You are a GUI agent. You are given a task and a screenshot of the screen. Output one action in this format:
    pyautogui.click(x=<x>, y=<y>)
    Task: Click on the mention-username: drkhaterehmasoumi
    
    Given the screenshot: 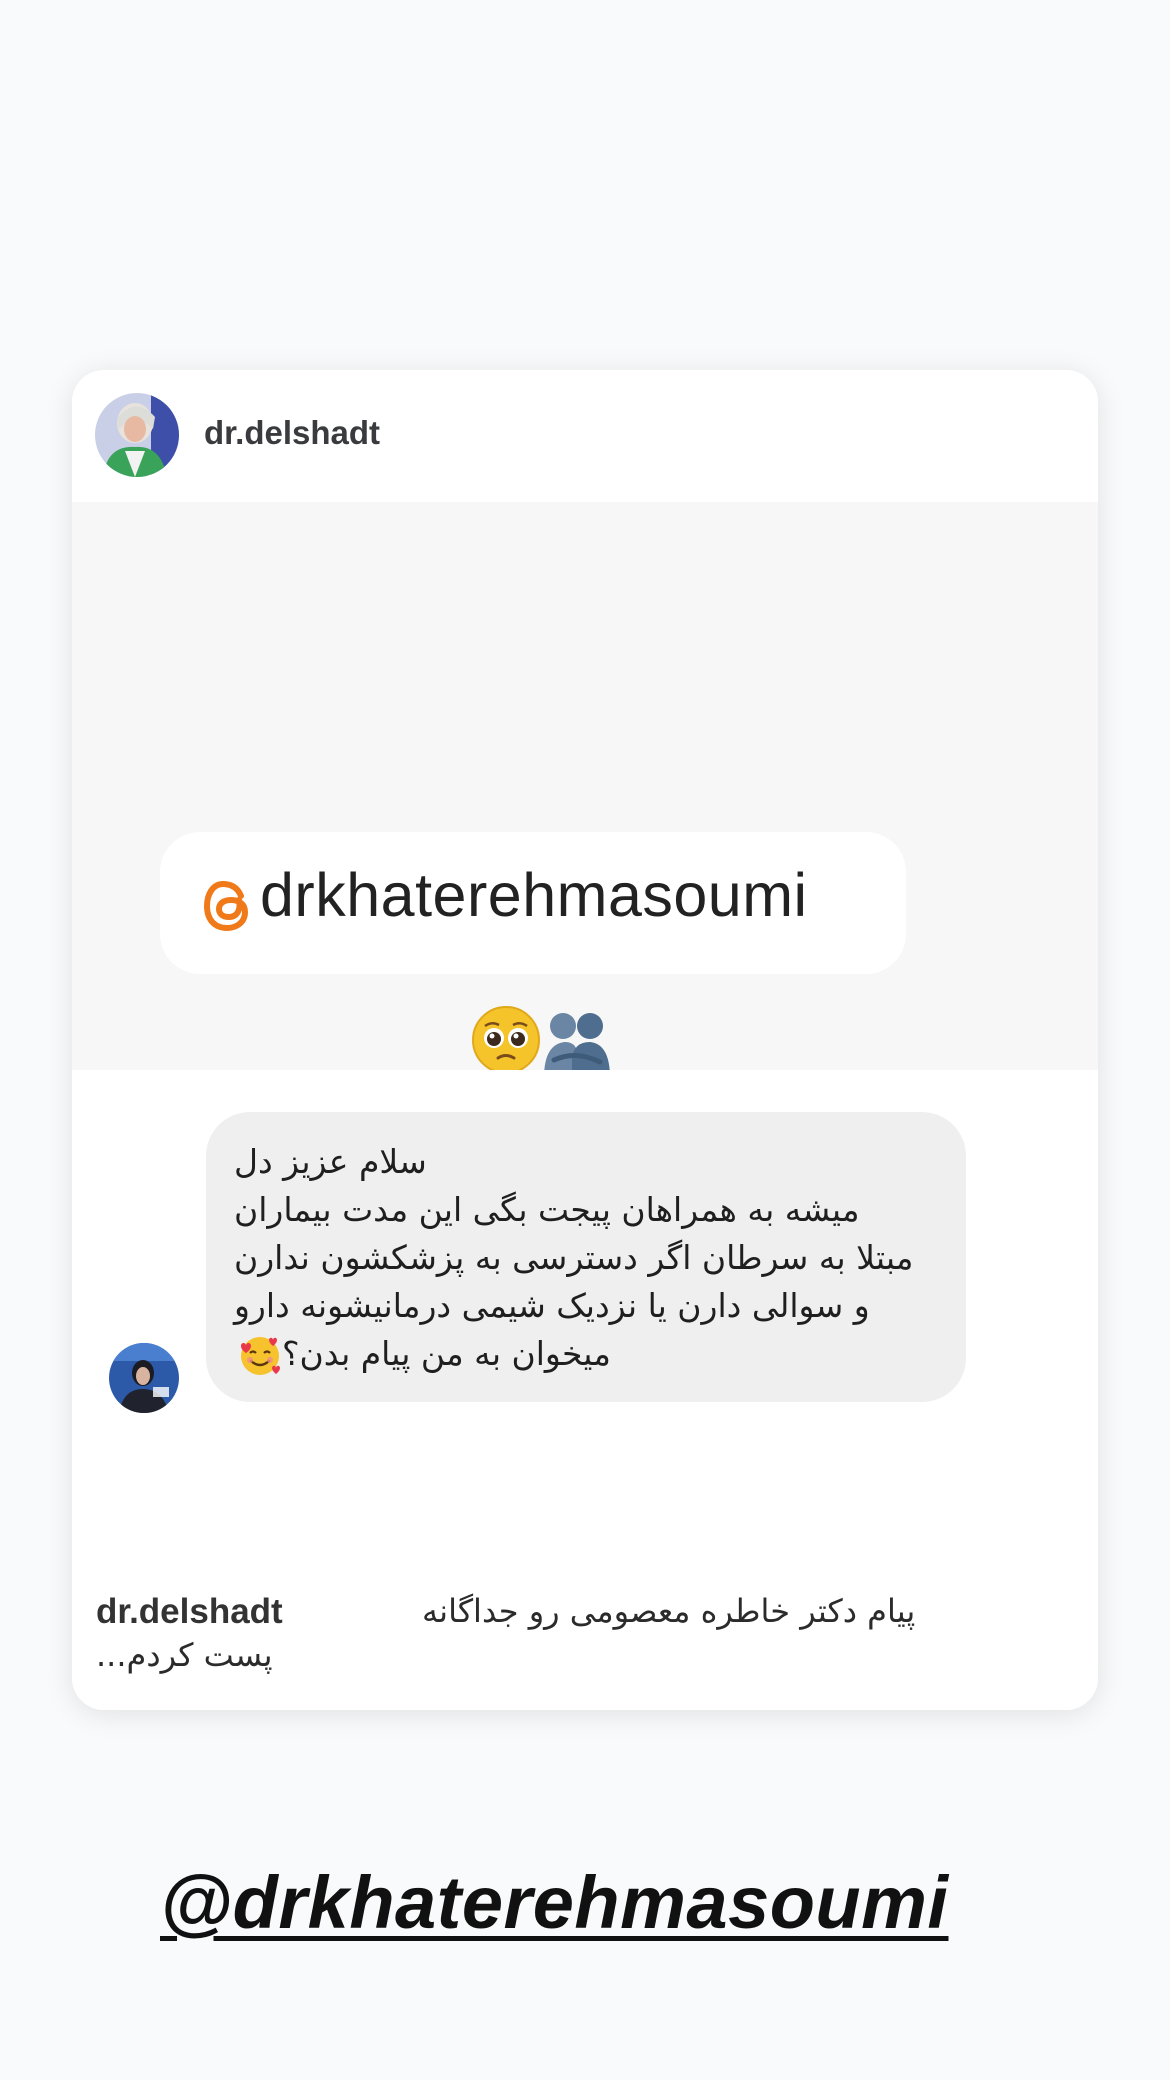 What is the action you would take?
    pyautogui.click(x=534, y=895)
    